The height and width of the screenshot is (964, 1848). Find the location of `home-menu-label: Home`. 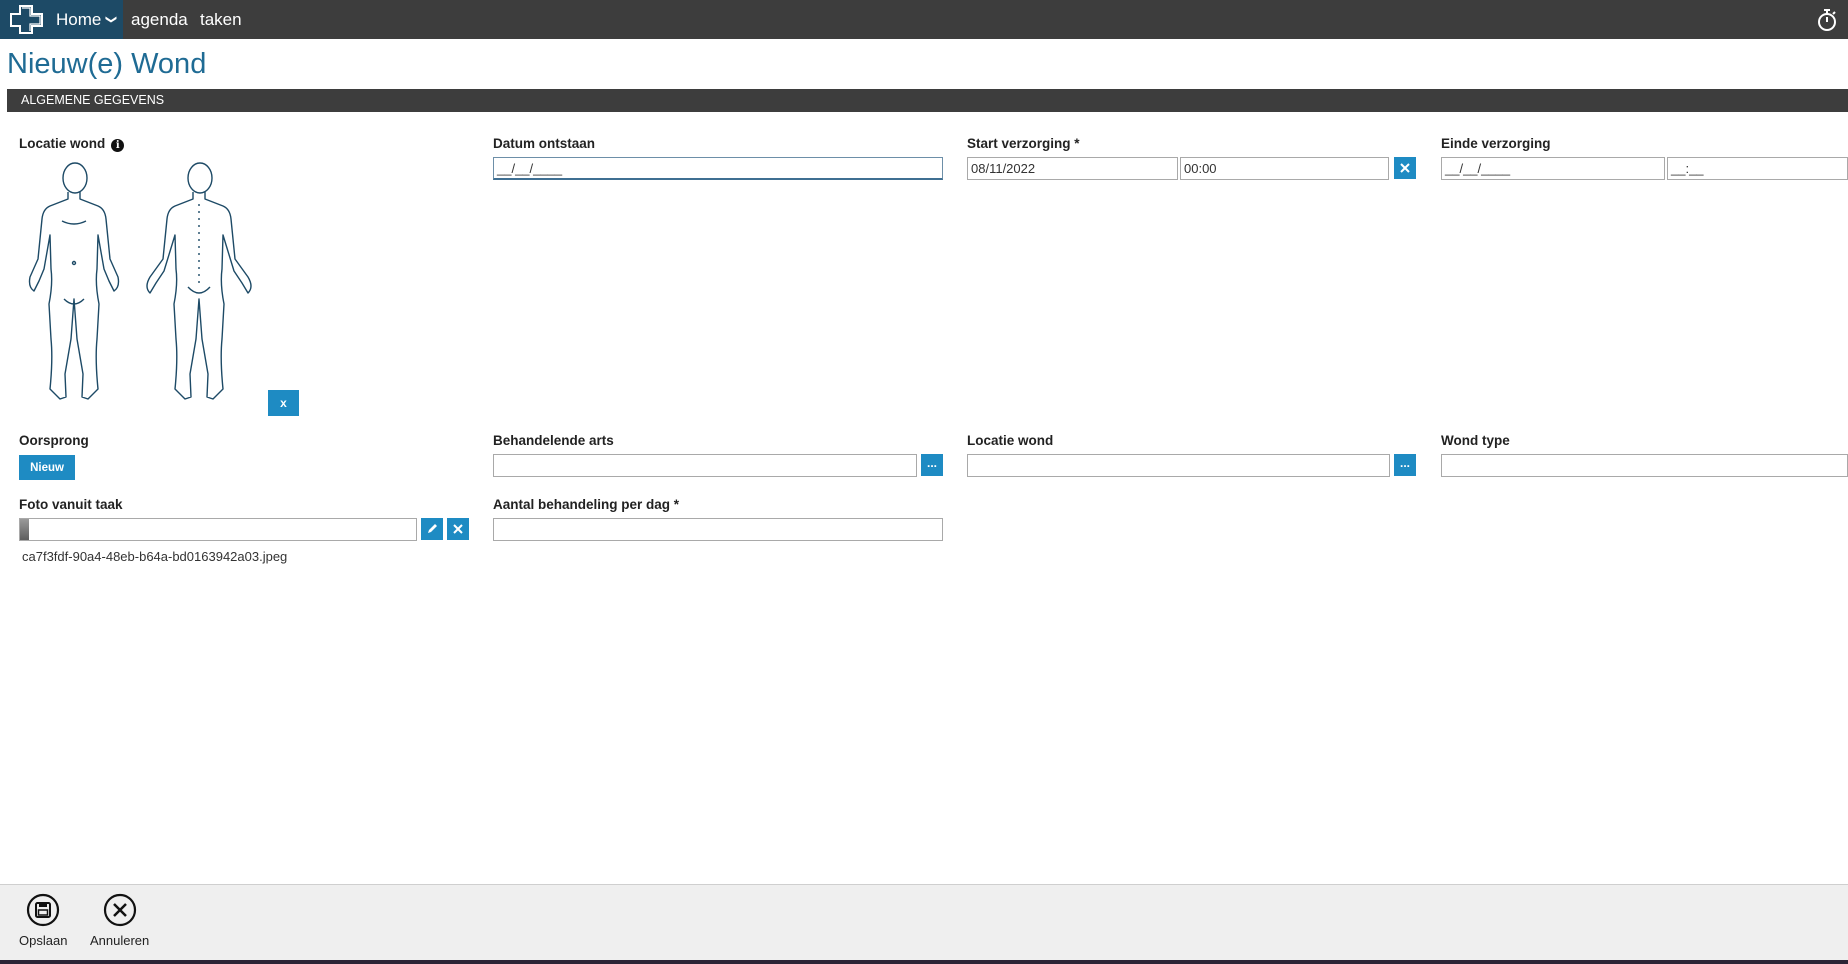

home-menu-label: Home is located at coordinates (79, 19).